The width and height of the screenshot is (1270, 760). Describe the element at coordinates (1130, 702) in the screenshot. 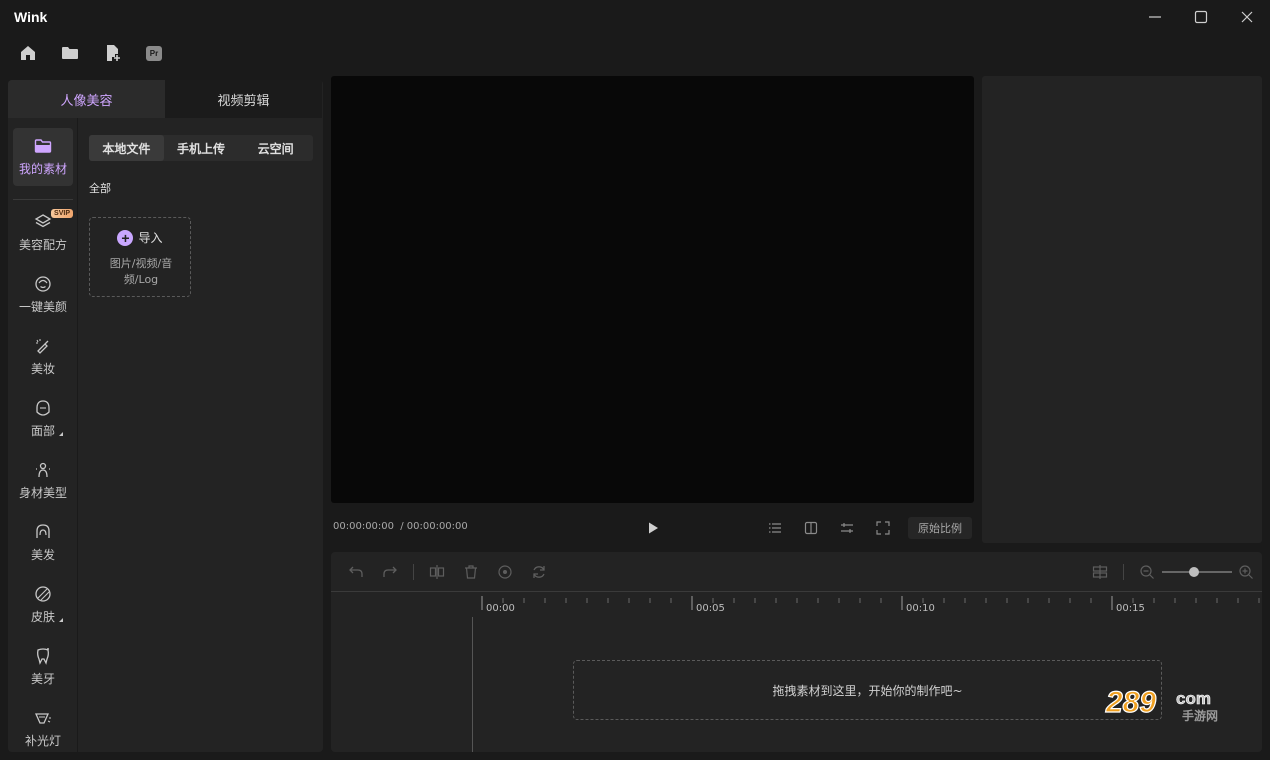

I see `svg-text: 289` at that location.